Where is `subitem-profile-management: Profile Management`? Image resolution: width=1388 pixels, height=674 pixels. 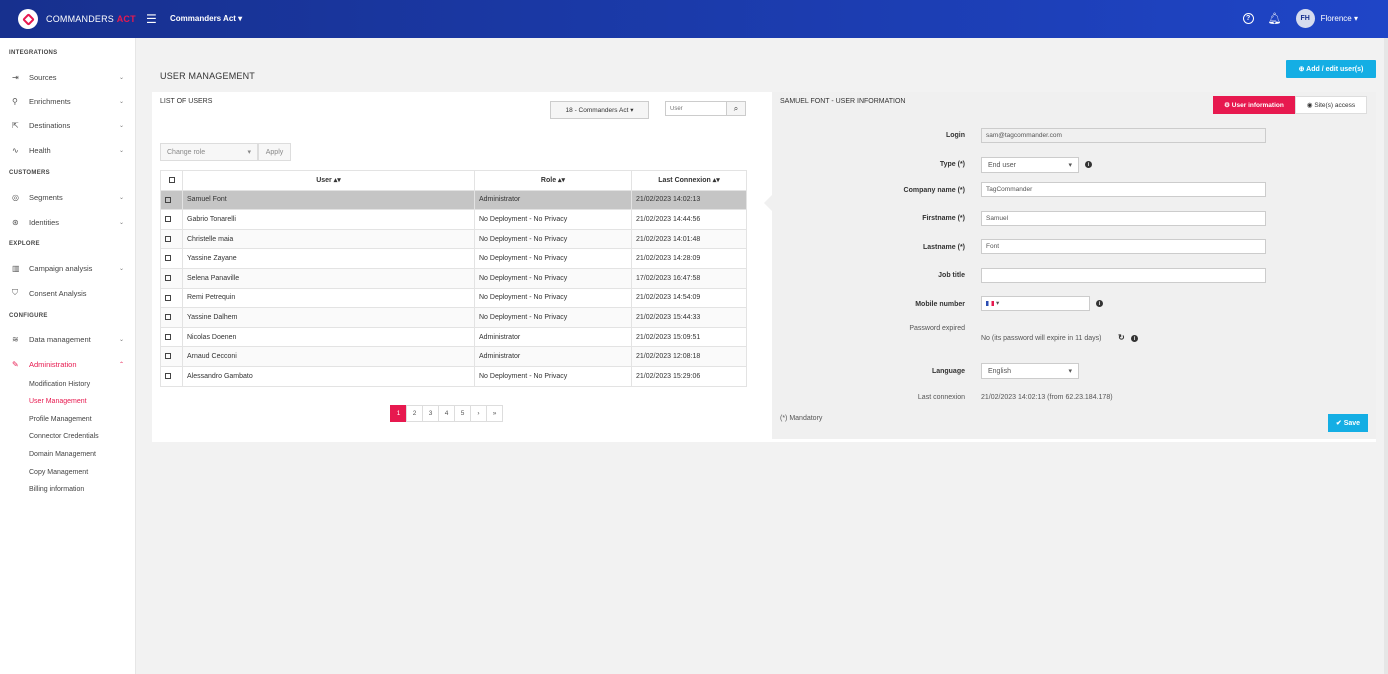 subitem-profile-management: Profile Management is located at coordinates (60, 419).